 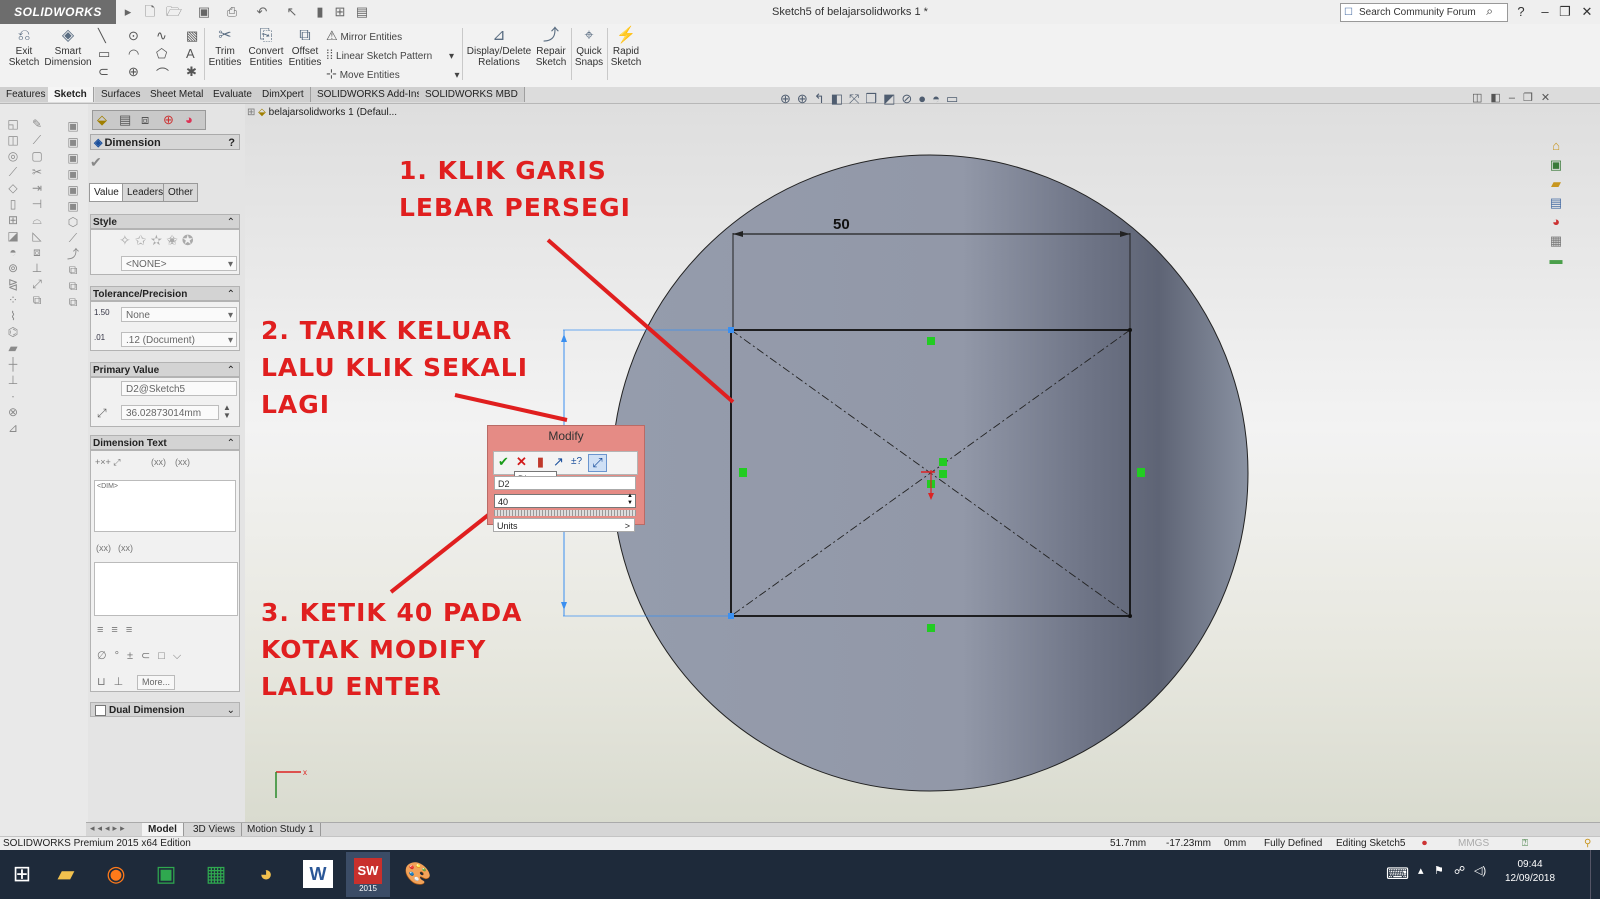 What do you see at coordinates (161, 54) in the screenshot?
I see `polygon-icon: ⬠` at bounding box center [161, 54].